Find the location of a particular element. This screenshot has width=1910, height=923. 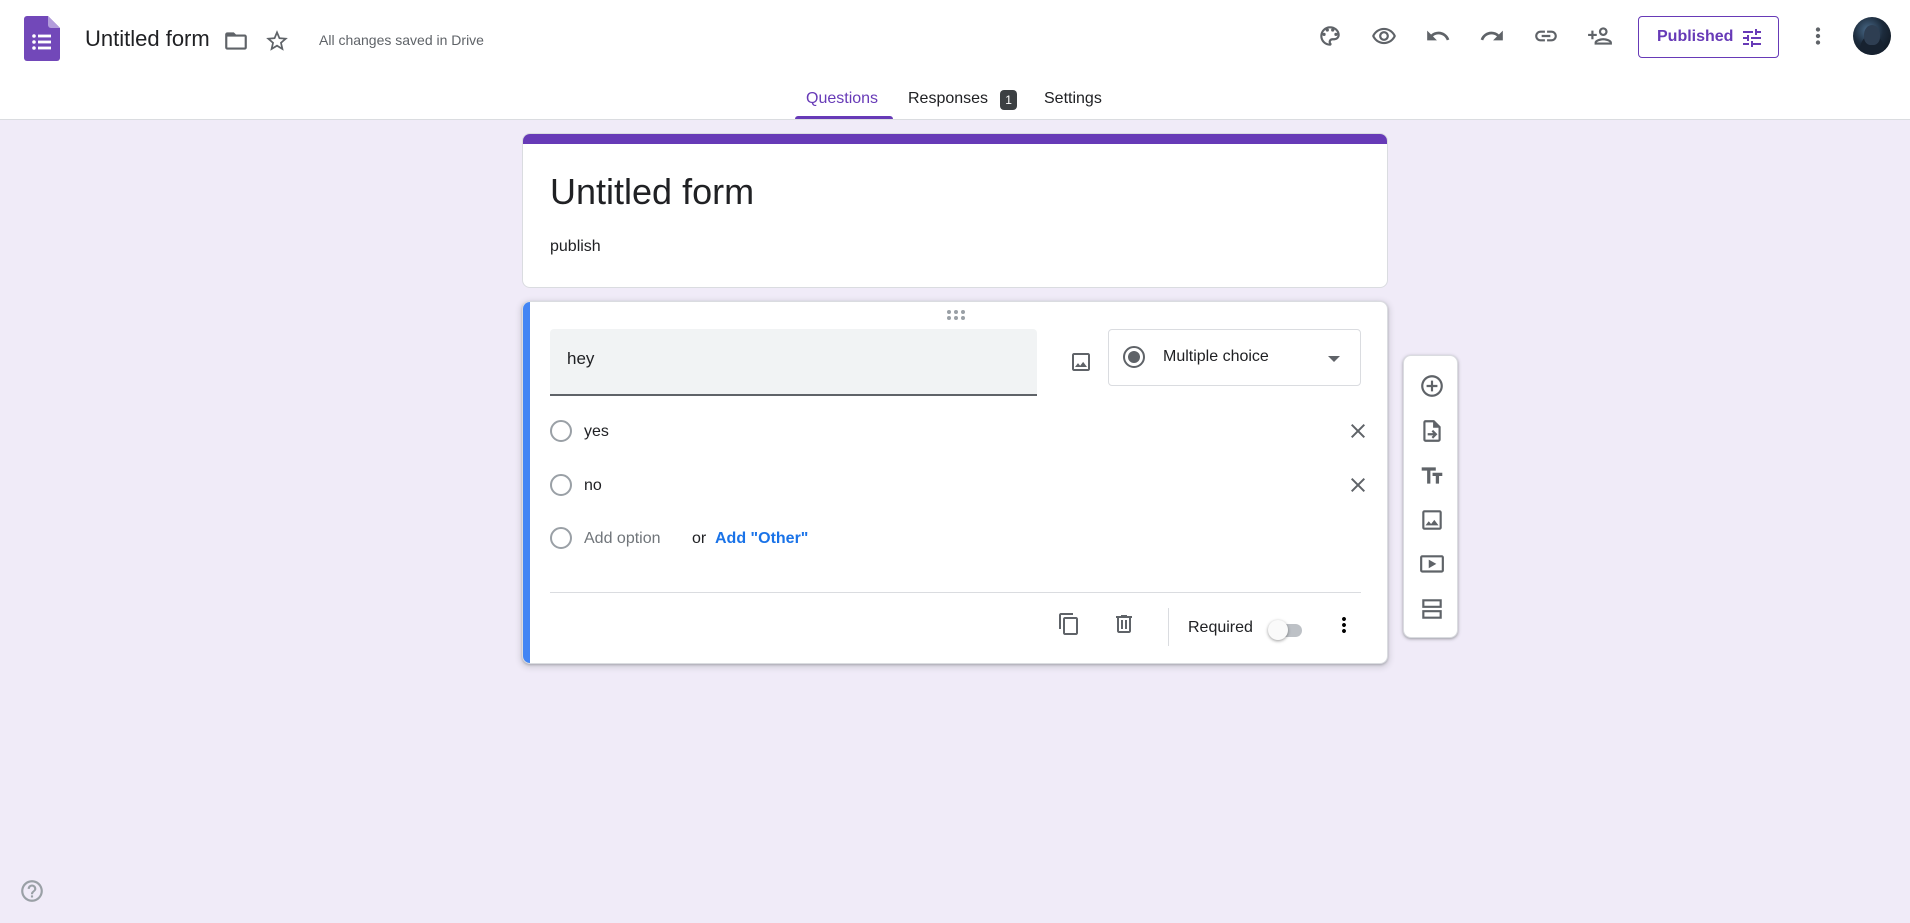

folder-icon is located at coordinates (236, 41).